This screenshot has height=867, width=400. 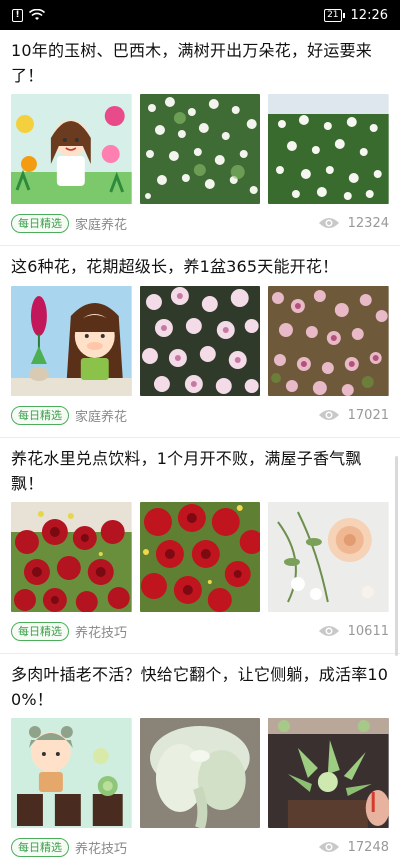 What do you see at coordinates (200, 64) in the screenshot?
I see `article-title: 10年的玉树、巴西木，满树开出万朵花，好运要来了！` at bounding box center [200, 64].